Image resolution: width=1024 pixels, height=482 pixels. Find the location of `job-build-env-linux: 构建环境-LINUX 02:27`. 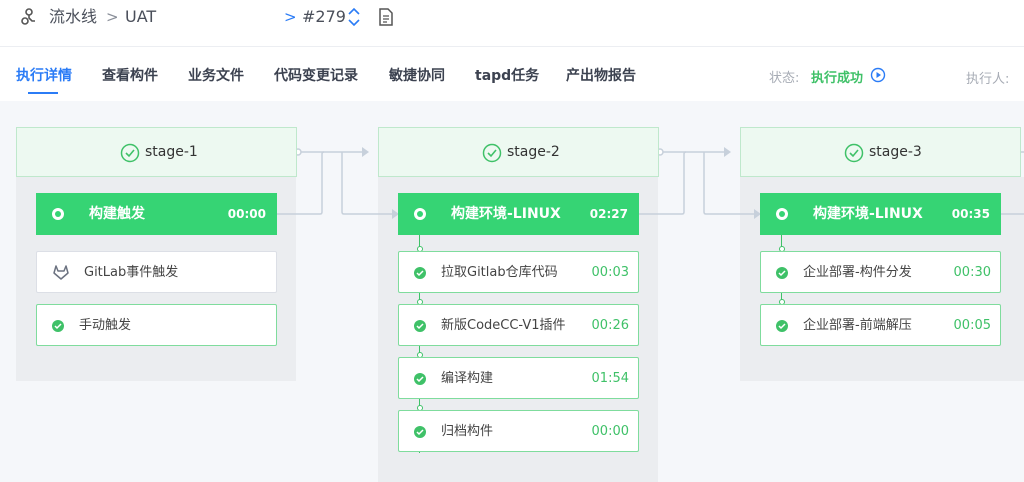

job-build-env-linux: 构建环境-LINUX 02:27 is located at coordinates (518, 214).